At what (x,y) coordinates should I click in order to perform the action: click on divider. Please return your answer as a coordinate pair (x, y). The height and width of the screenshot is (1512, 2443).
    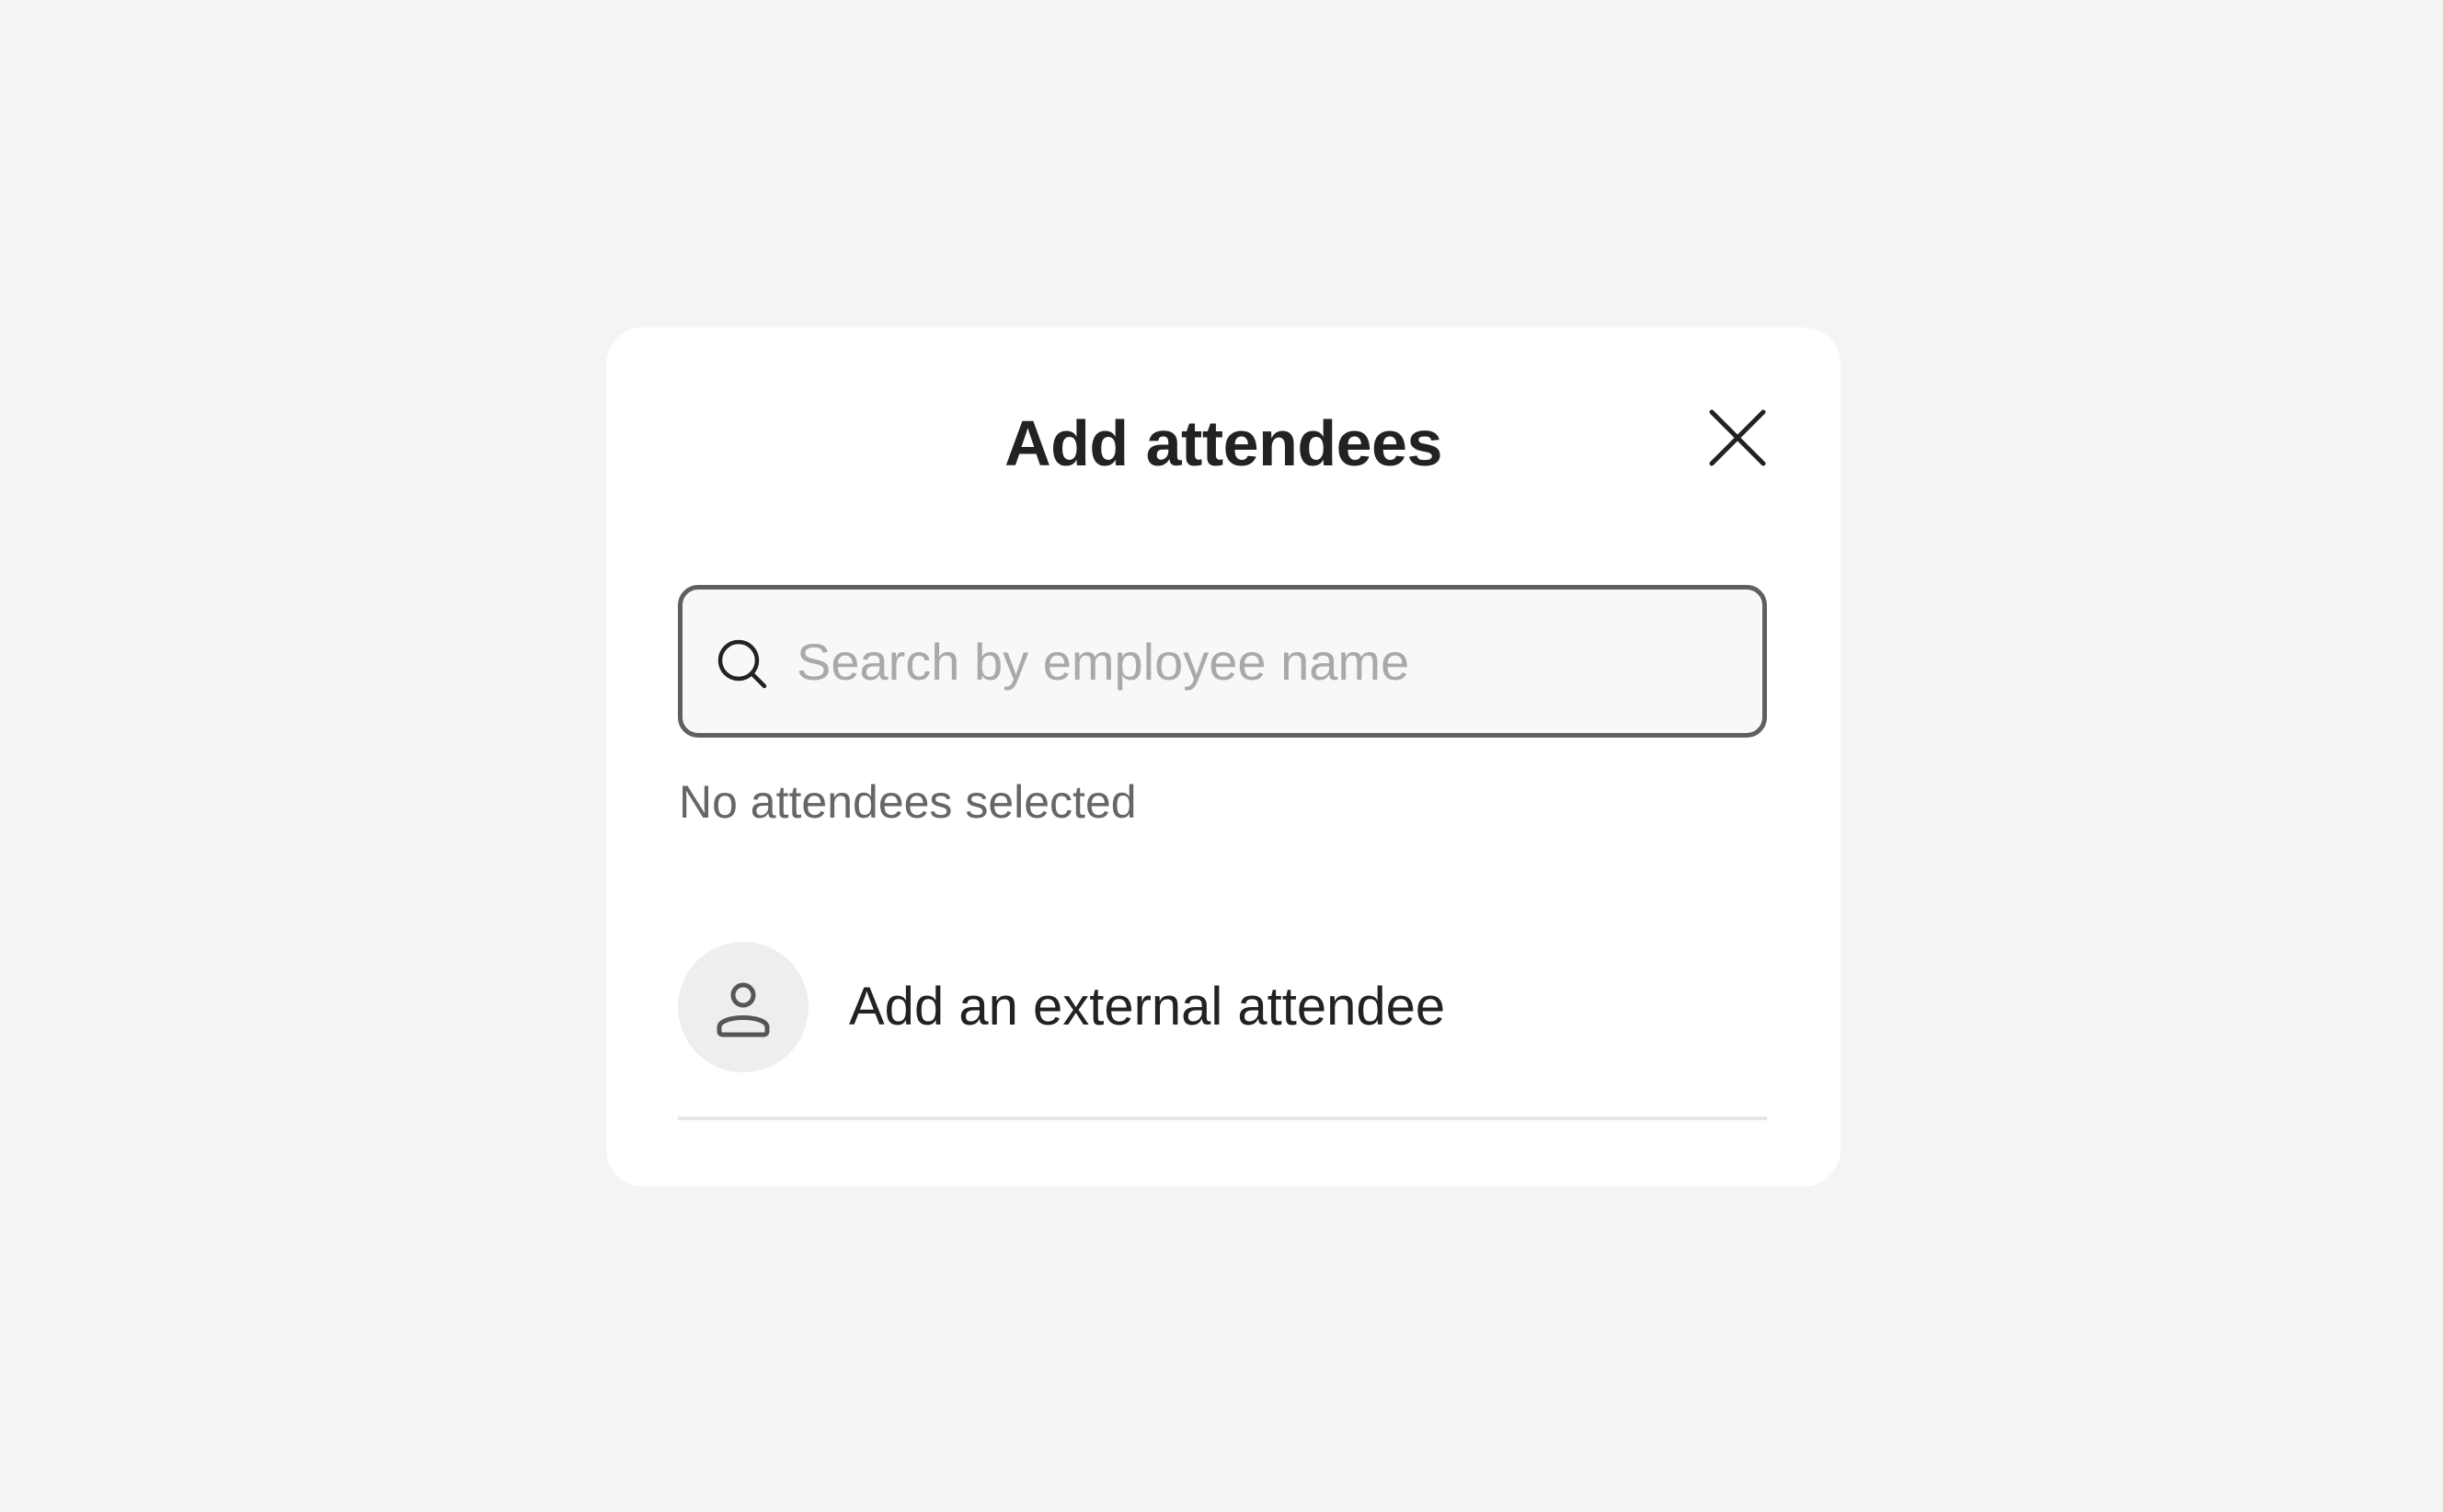
    Looking at the image, I should click on (1222, 1118).